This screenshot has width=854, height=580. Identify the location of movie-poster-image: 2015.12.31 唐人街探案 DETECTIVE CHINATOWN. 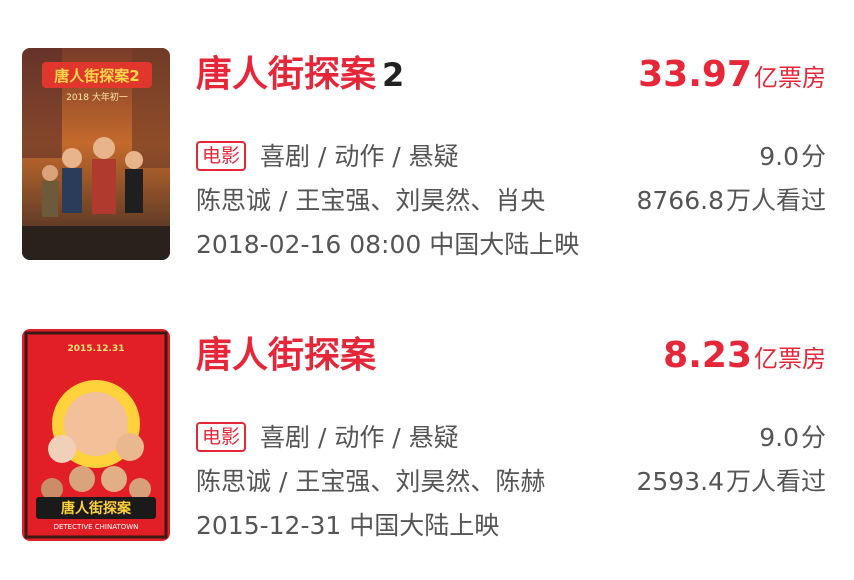
(96, 435).